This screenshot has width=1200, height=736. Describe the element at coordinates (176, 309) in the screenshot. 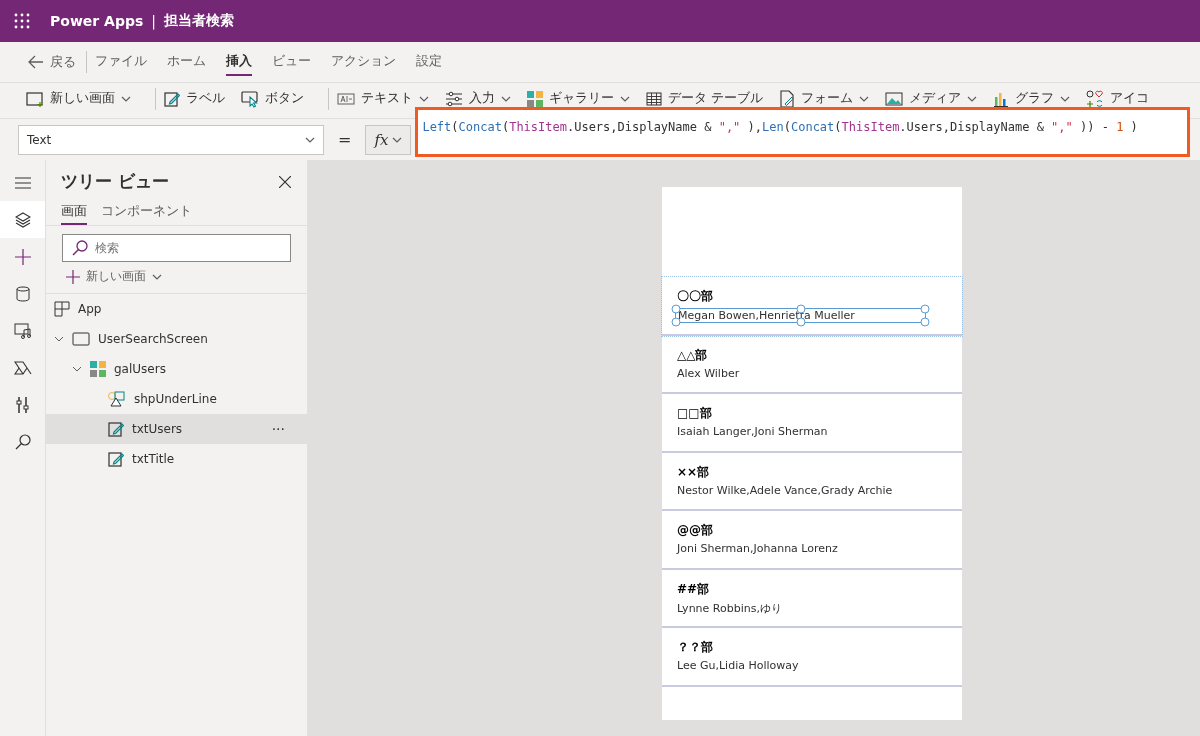

I see `tree-item: App` at that location.